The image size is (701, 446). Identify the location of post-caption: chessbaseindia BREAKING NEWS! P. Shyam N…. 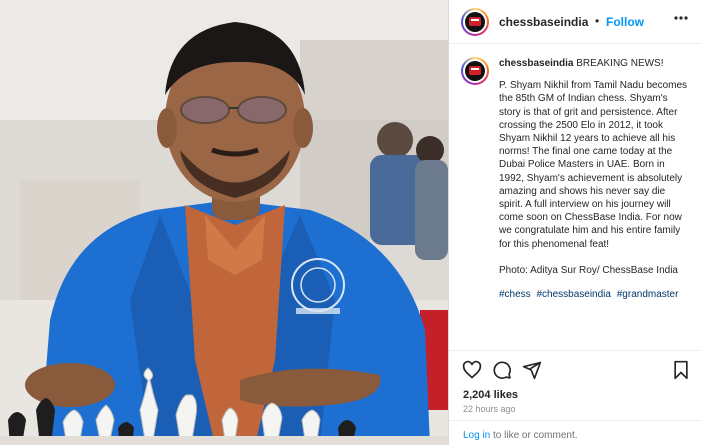
(594, 179).